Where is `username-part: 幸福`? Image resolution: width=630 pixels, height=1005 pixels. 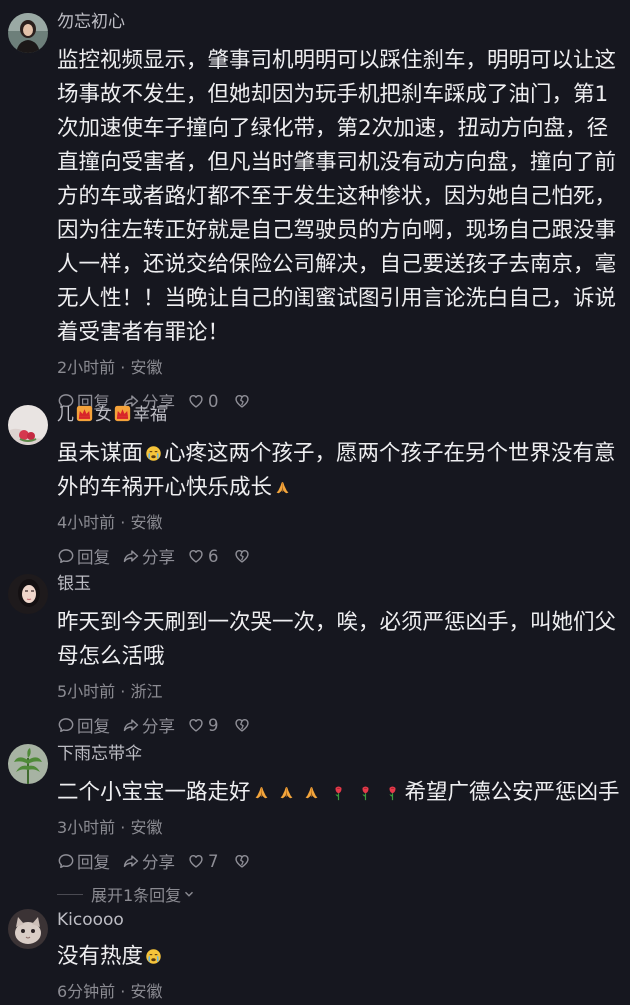
username-part: 幸福 is located at coordinates (150, 415).